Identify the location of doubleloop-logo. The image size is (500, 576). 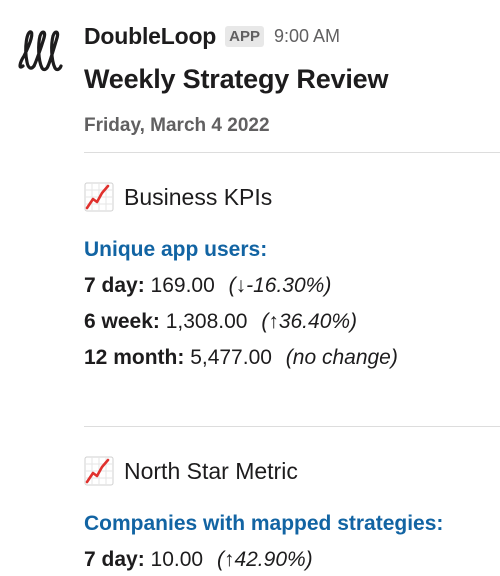
(39, 51).